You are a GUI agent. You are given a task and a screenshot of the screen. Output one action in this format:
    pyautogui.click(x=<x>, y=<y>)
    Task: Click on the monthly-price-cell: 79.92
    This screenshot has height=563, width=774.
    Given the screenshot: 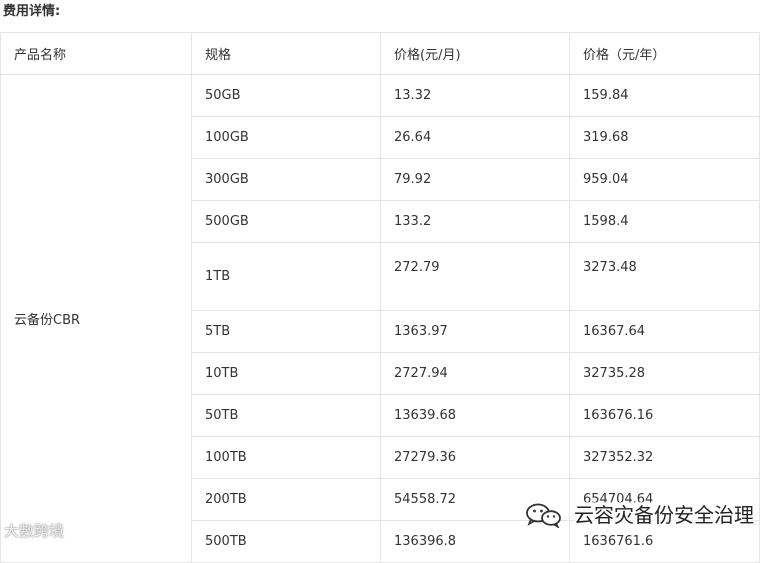 What is the action you would take?
    pyautogui.click(x=475, y=179)
    